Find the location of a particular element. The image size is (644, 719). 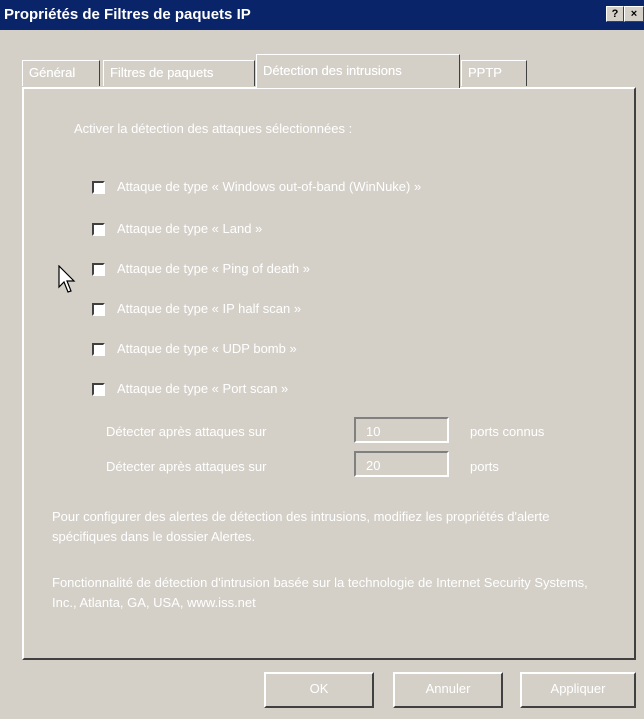

attack-checkbox-ping-of-death is located at coordinates (98, 269).